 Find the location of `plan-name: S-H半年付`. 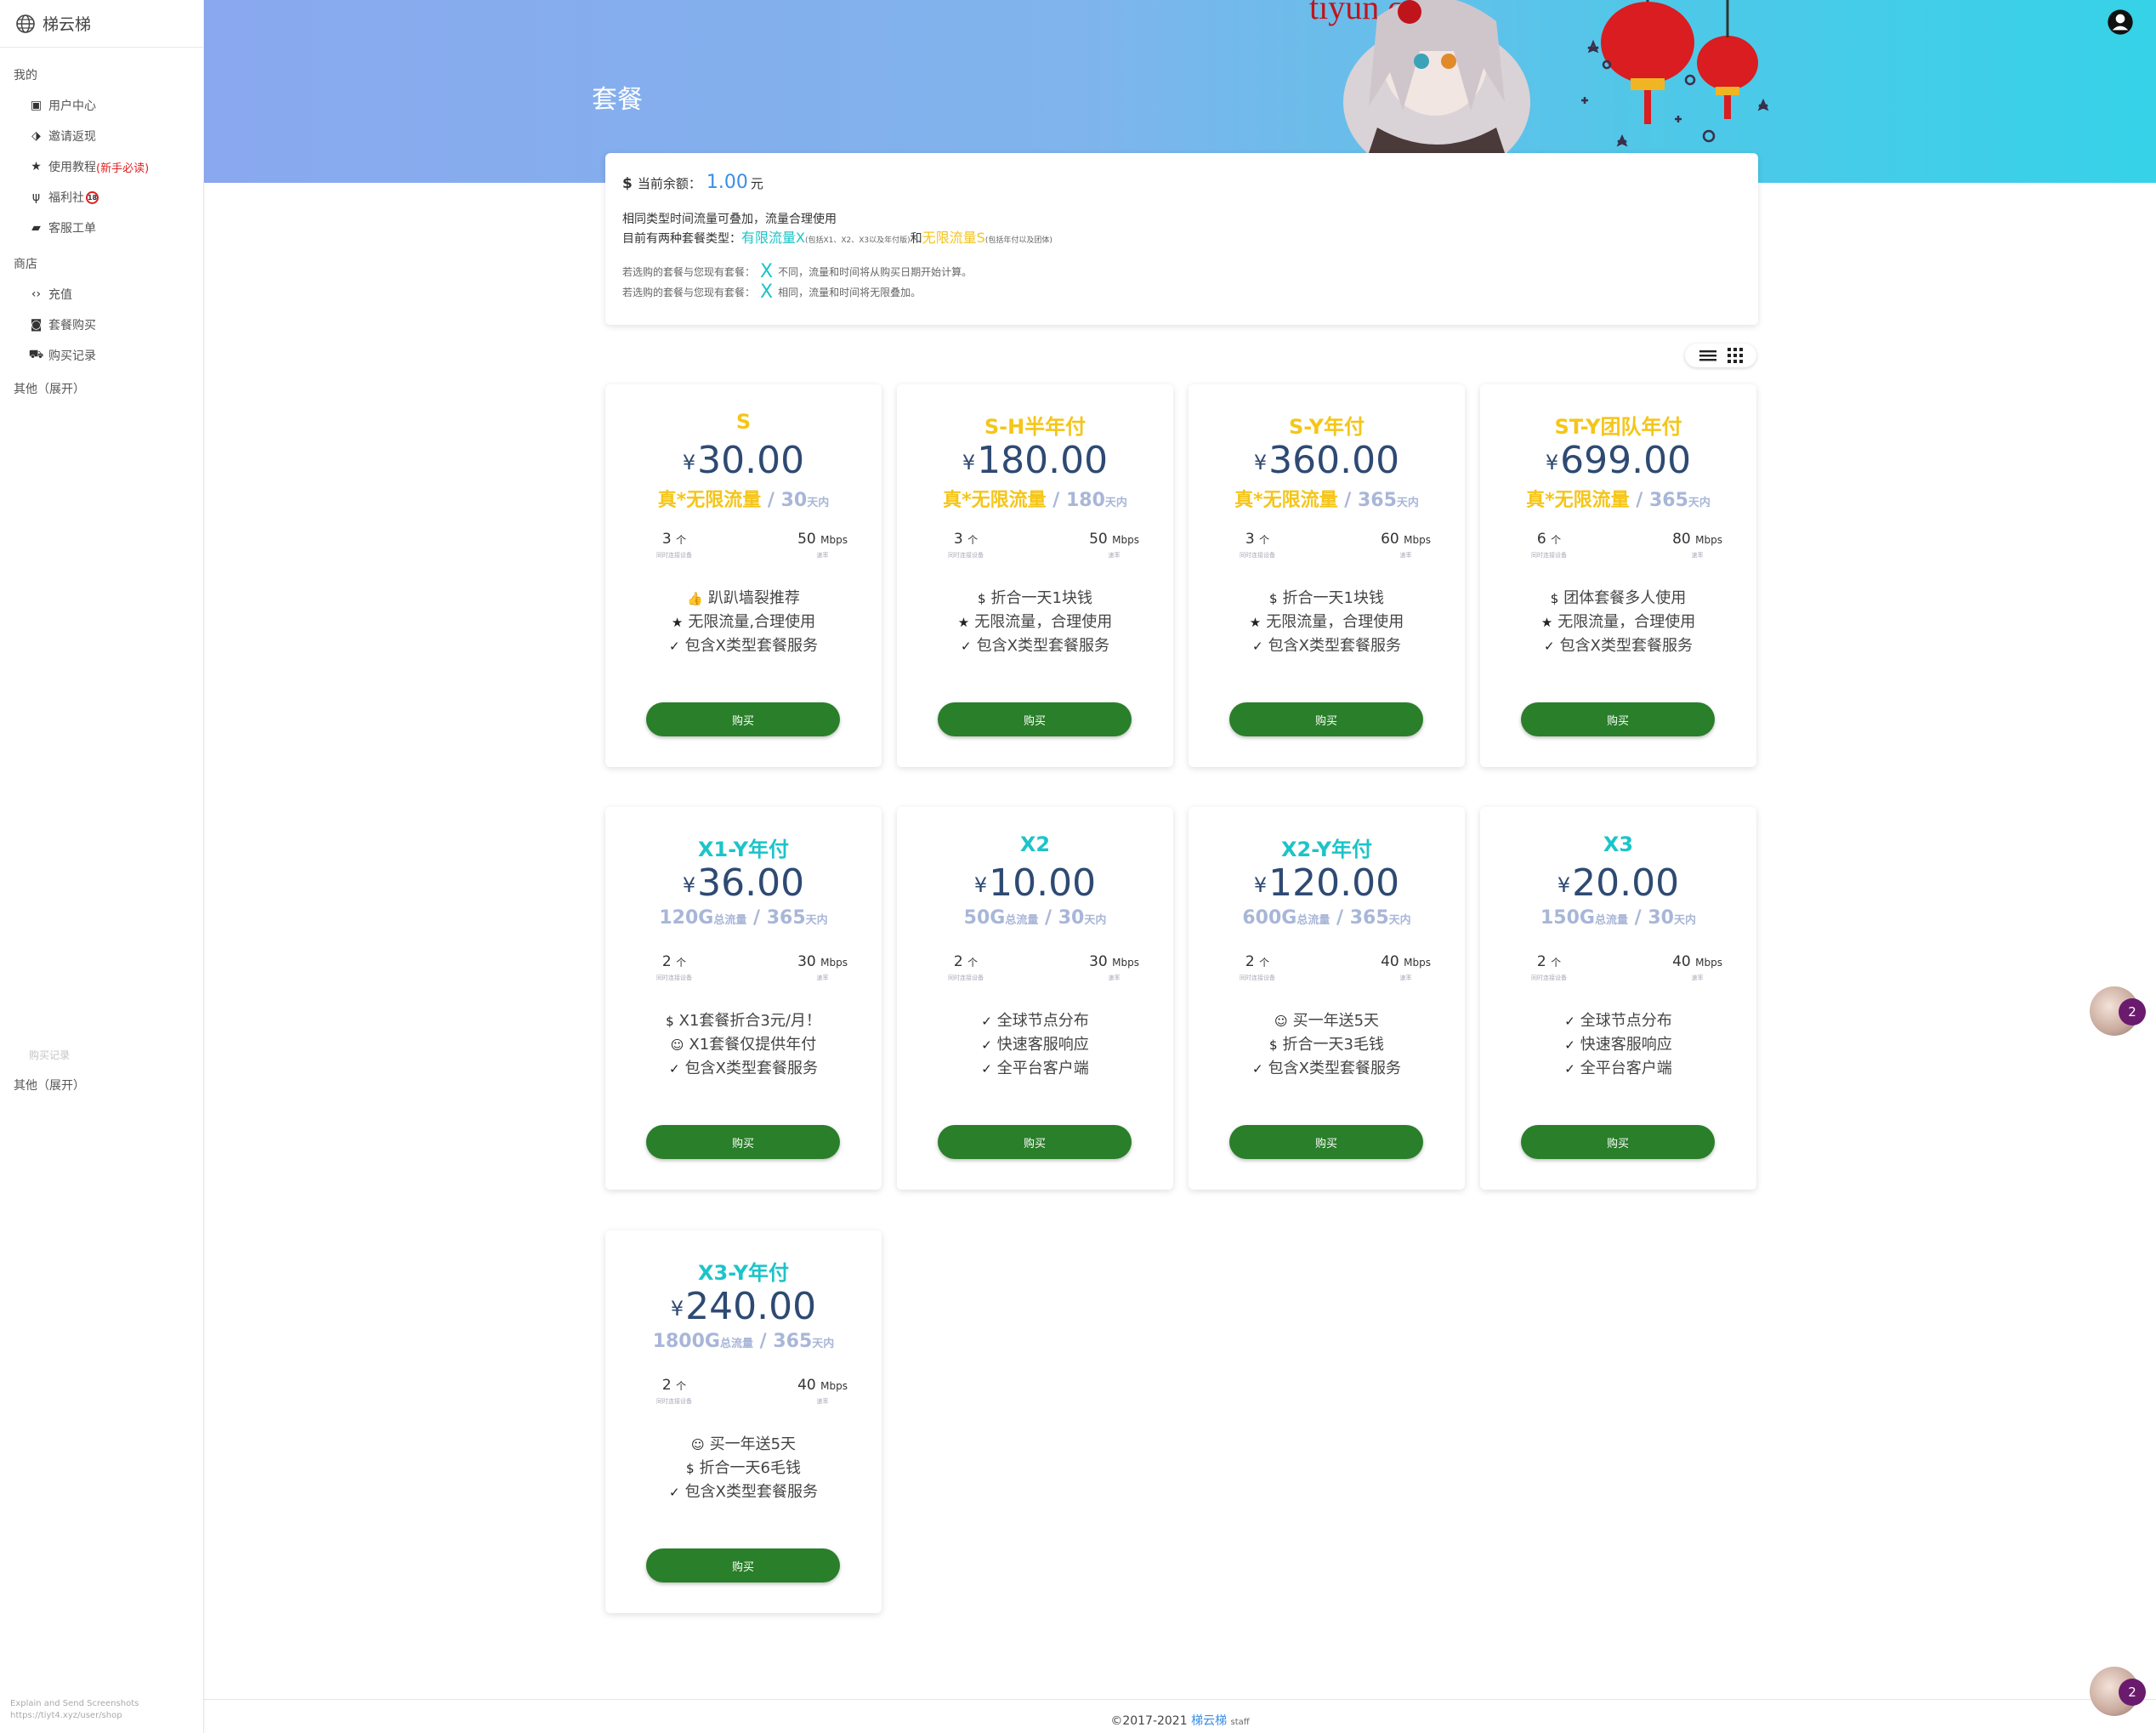

plan-name: S-H半年付 is located at coordinates (1036, 427).